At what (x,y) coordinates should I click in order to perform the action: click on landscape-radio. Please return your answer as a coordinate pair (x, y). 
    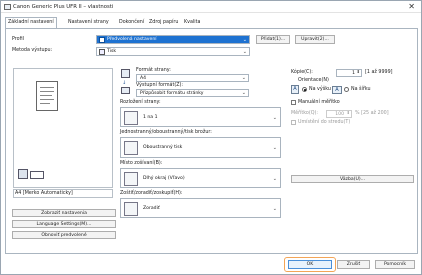
    Looking at the image, I should click on (346, 89).